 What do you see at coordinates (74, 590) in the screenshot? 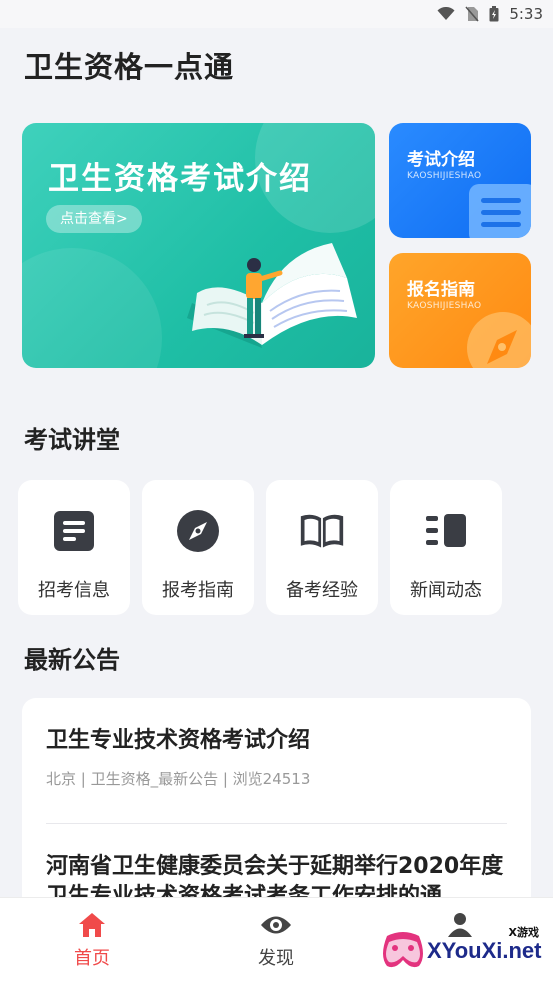
I see `tile-label: 招考信息` at bounding box center [74, 590].